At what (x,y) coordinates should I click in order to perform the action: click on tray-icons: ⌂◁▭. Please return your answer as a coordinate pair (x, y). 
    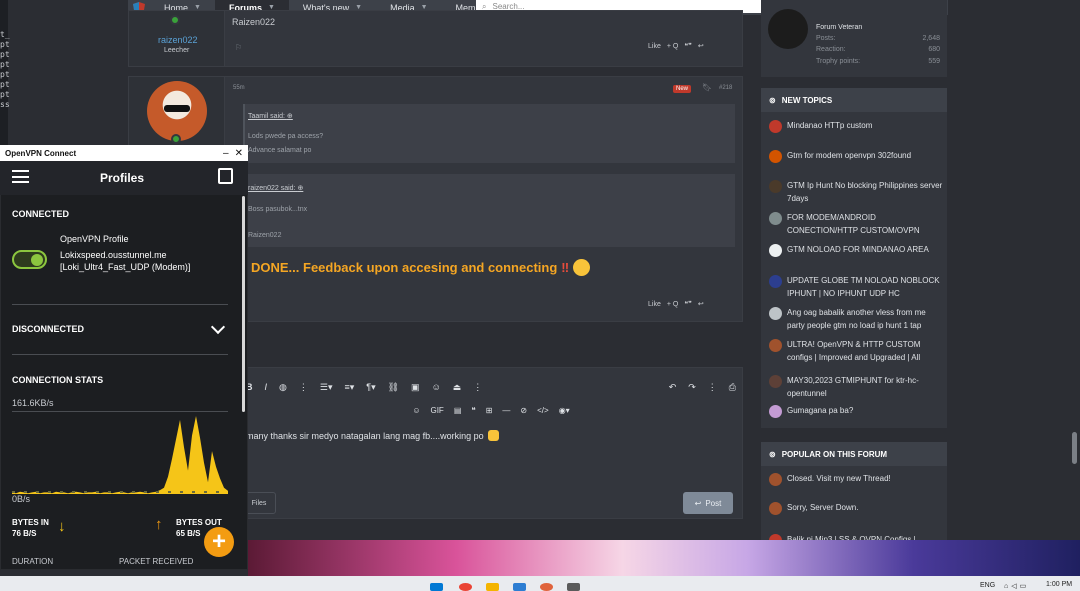
    Looking at the image, I should click on (1016, 586).